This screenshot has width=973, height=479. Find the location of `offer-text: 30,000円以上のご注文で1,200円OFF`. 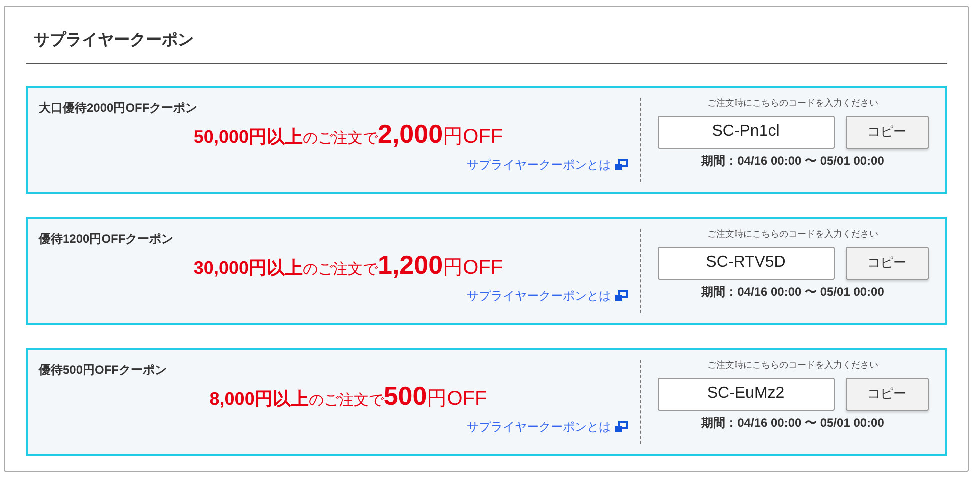

offer-text: 30,000円以上のご注文で1,200円OFF is located at coordinates (349, 266).